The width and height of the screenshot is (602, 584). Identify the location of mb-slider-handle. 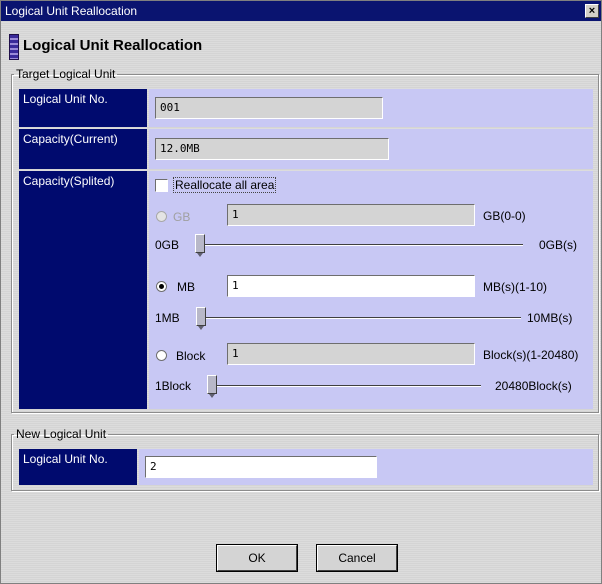
(201, 318).